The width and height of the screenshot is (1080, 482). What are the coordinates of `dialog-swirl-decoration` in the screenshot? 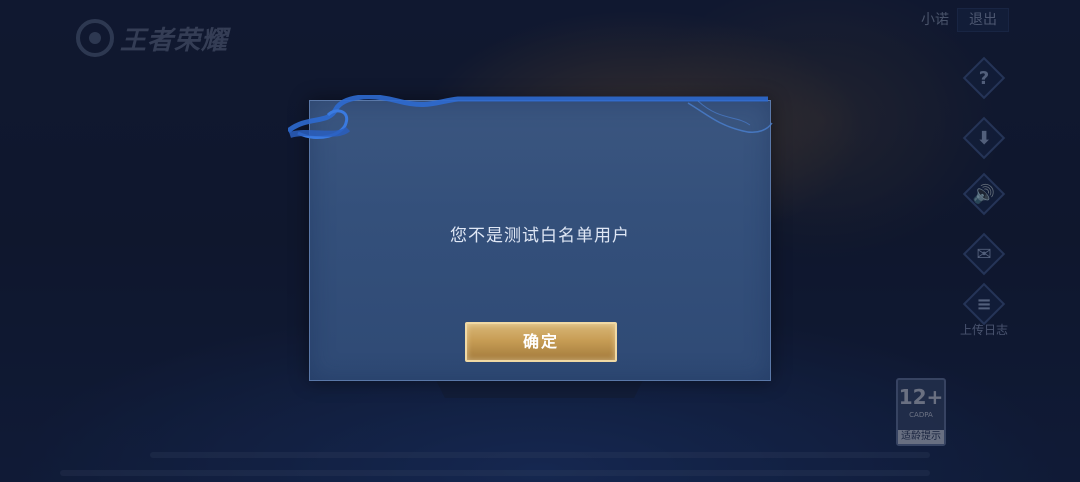 It's located at (530, 117).